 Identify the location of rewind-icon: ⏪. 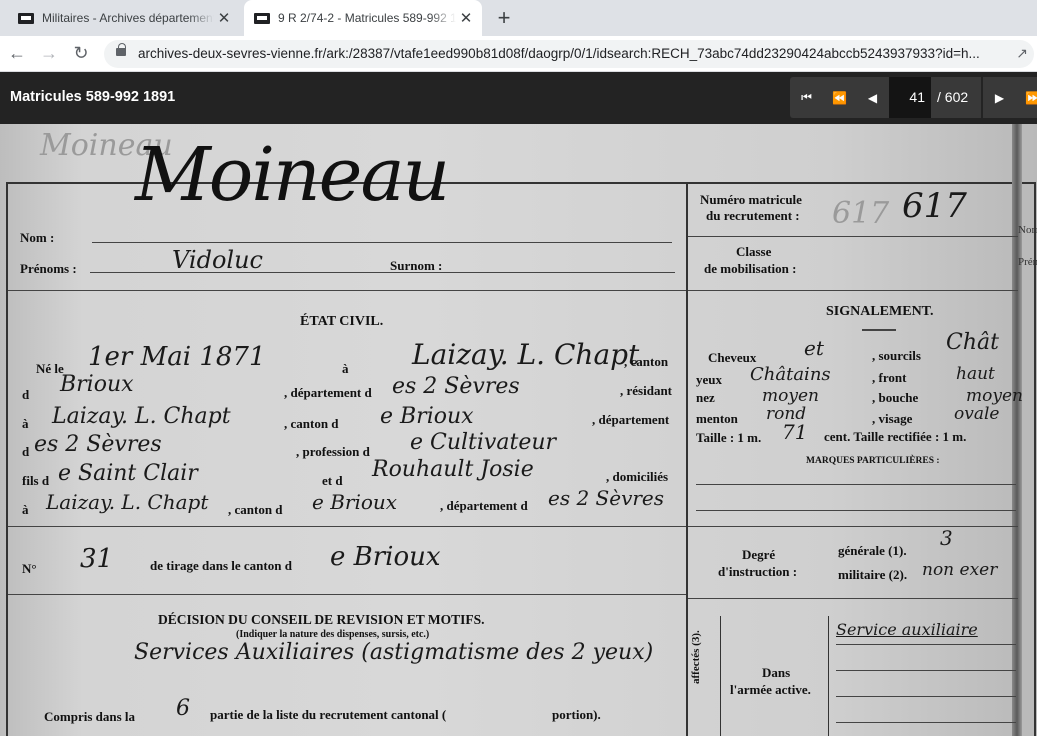
(839, 97).